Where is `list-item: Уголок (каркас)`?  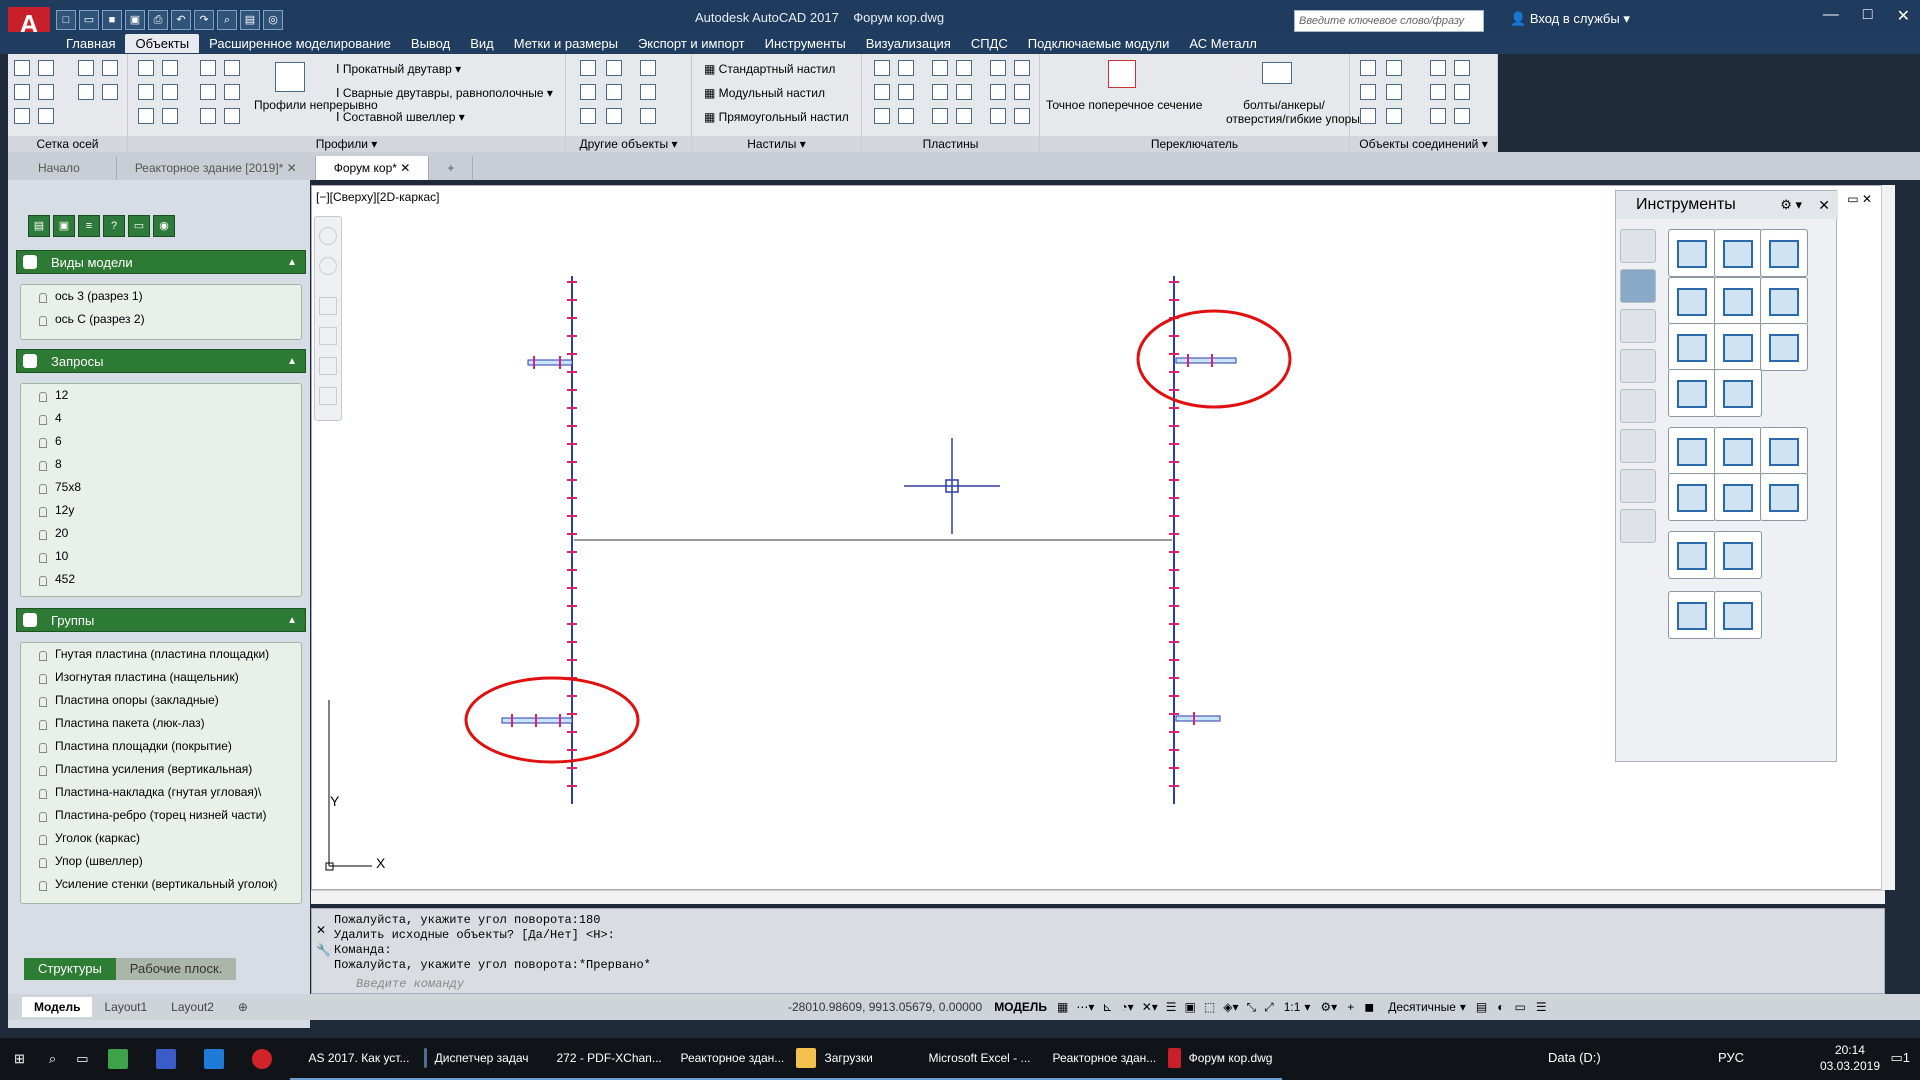
list-item: Уголок (каркас) is located at coordinates (161, 838).